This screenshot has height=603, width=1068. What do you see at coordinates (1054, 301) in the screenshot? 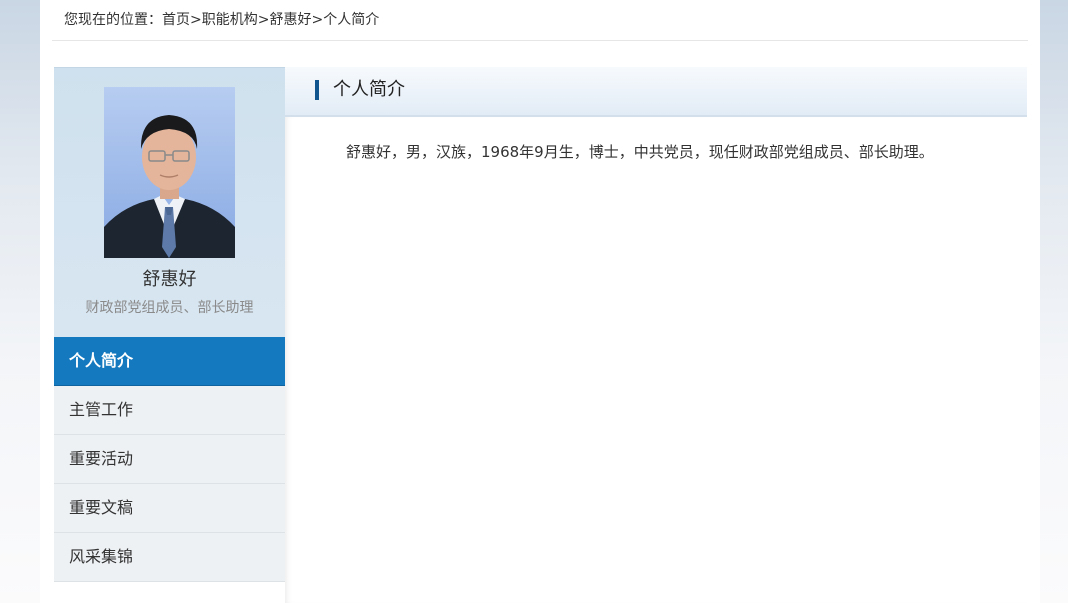
I see `background-decoration-right` at bounding box center [1054, 301].